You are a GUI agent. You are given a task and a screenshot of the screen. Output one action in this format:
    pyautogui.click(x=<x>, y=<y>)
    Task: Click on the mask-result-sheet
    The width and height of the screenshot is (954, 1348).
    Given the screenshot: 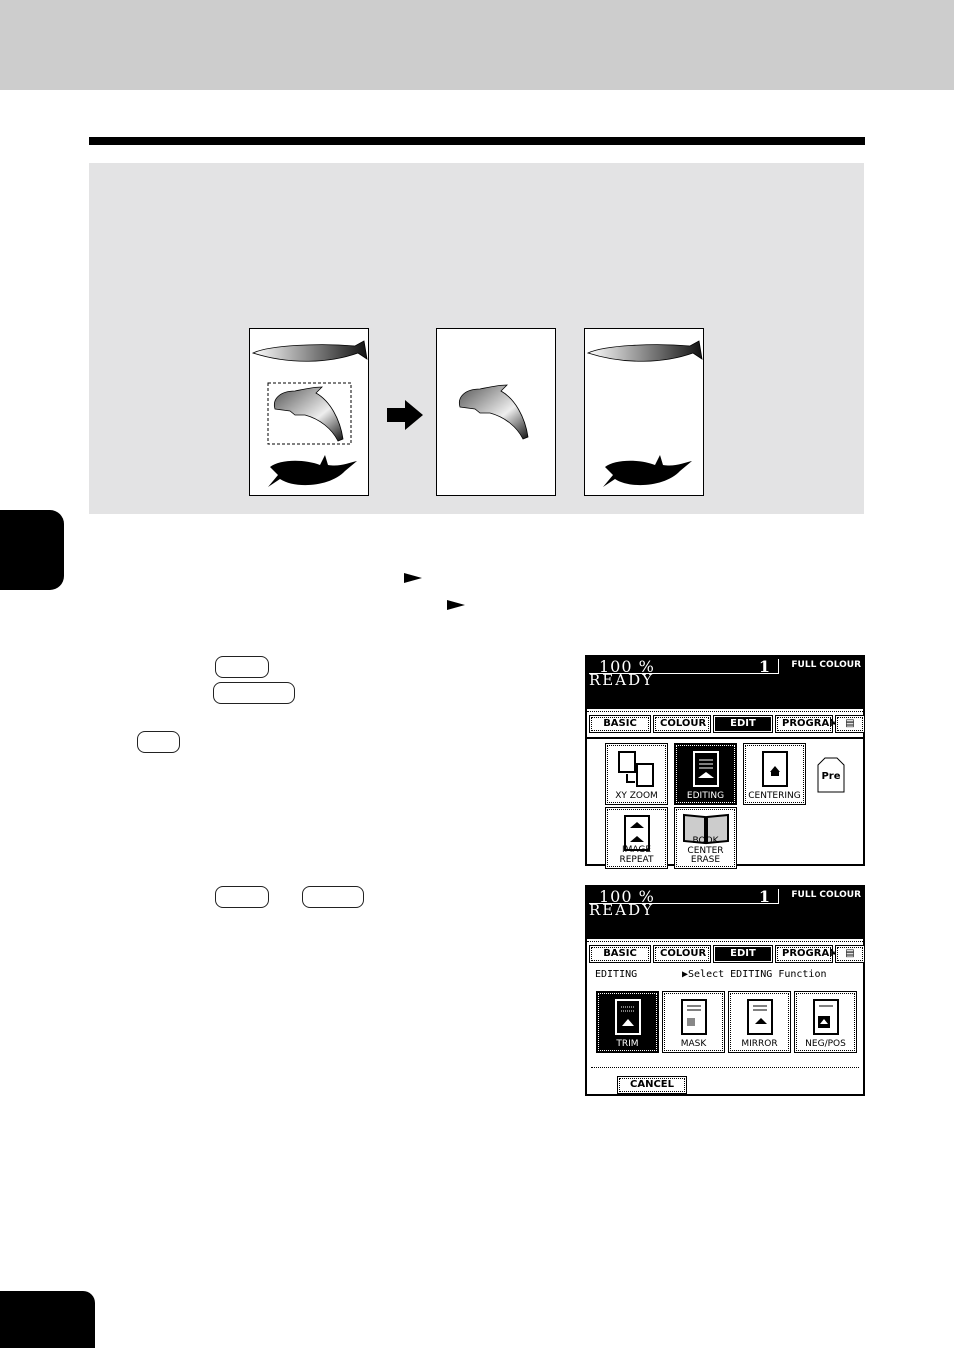 What is the action you would take?
    pyautogui.click(x=644, y=412)
    